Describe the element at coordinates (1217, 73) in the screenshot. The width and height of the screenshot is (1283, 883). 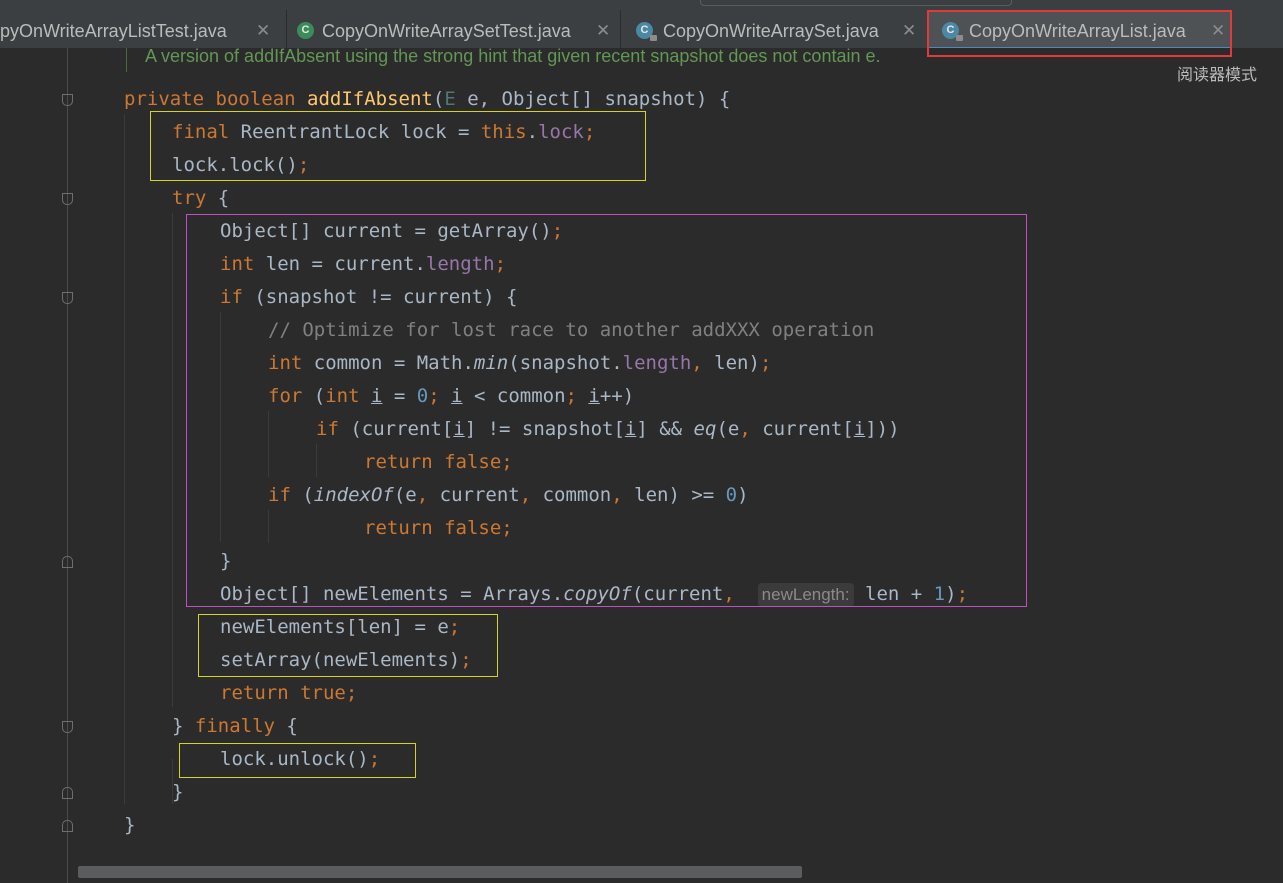
I see `reader-mode-button: 阅读器模式` at that location.